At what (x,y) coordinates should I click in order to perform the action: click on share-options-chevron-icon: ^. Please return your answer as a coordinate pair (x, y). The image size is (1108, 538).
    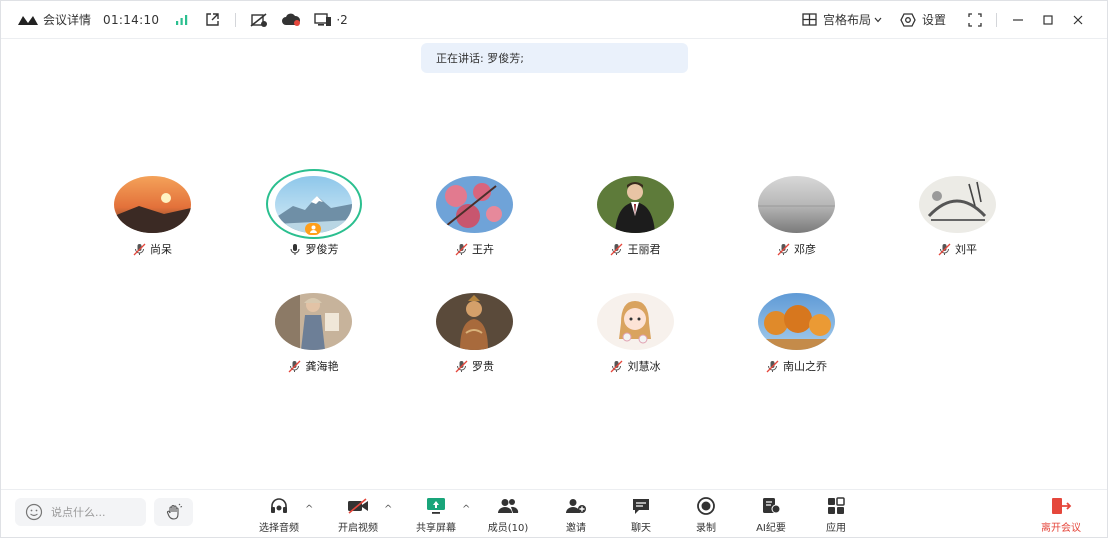
    Looking at the image, I should click on (466, 509).